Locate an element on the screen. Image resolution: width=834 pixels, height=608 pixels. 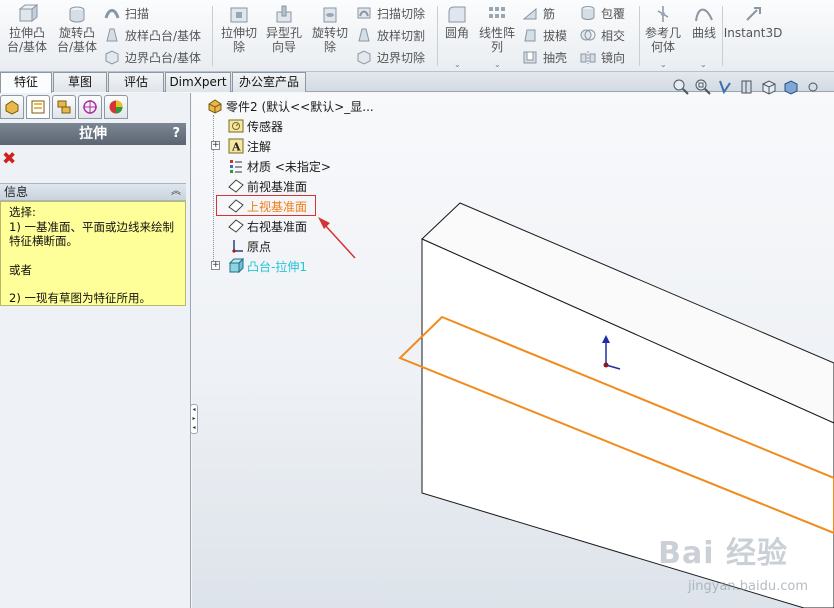
collapse-icon: ︽ is located at coordinates (176, 192).